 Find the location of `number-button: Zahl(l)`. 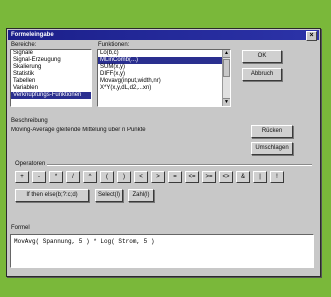

number-button: Zahl(l) is located at coordinates (141, 195).